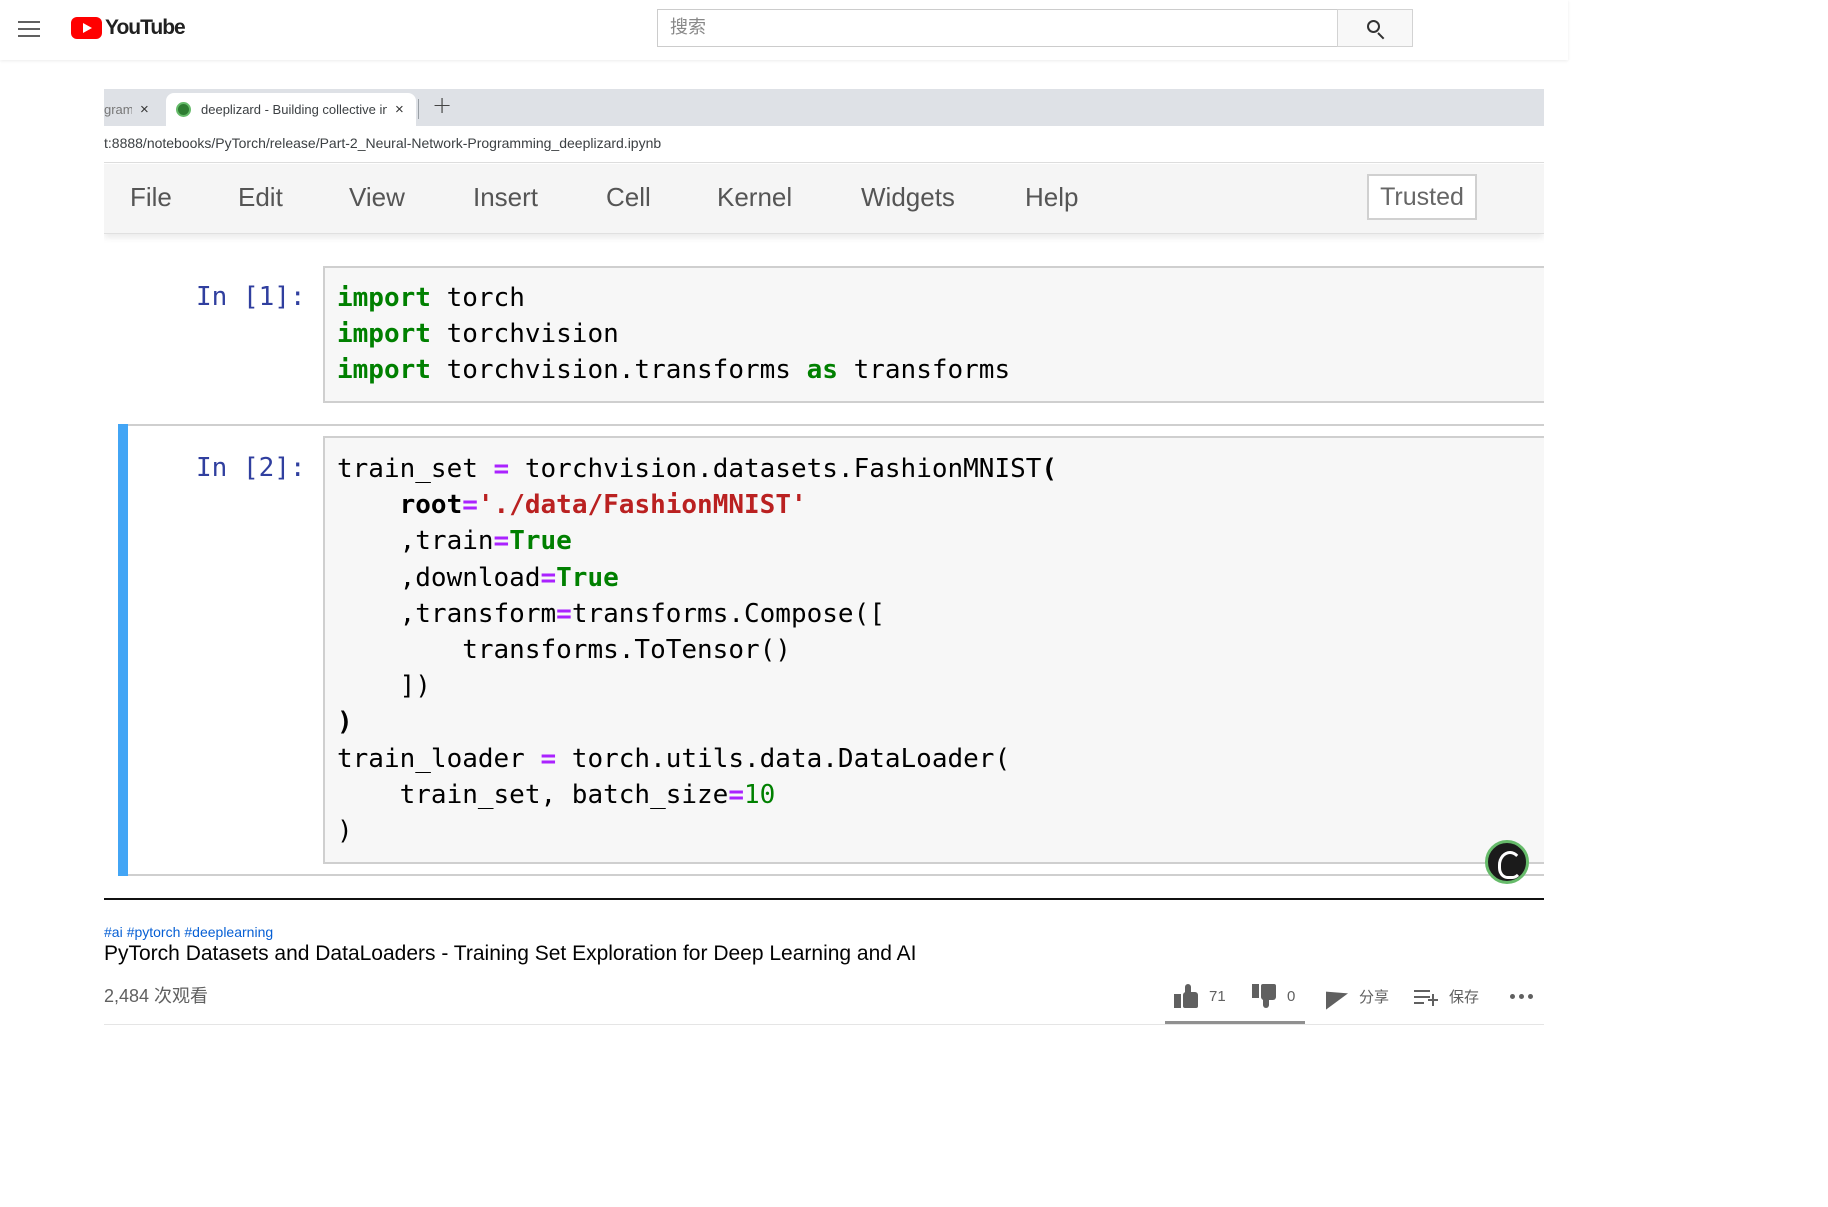 The height and width of the screenshot is (1207, 1828). I want to click on video-bottom-edge, so click(824, 899).